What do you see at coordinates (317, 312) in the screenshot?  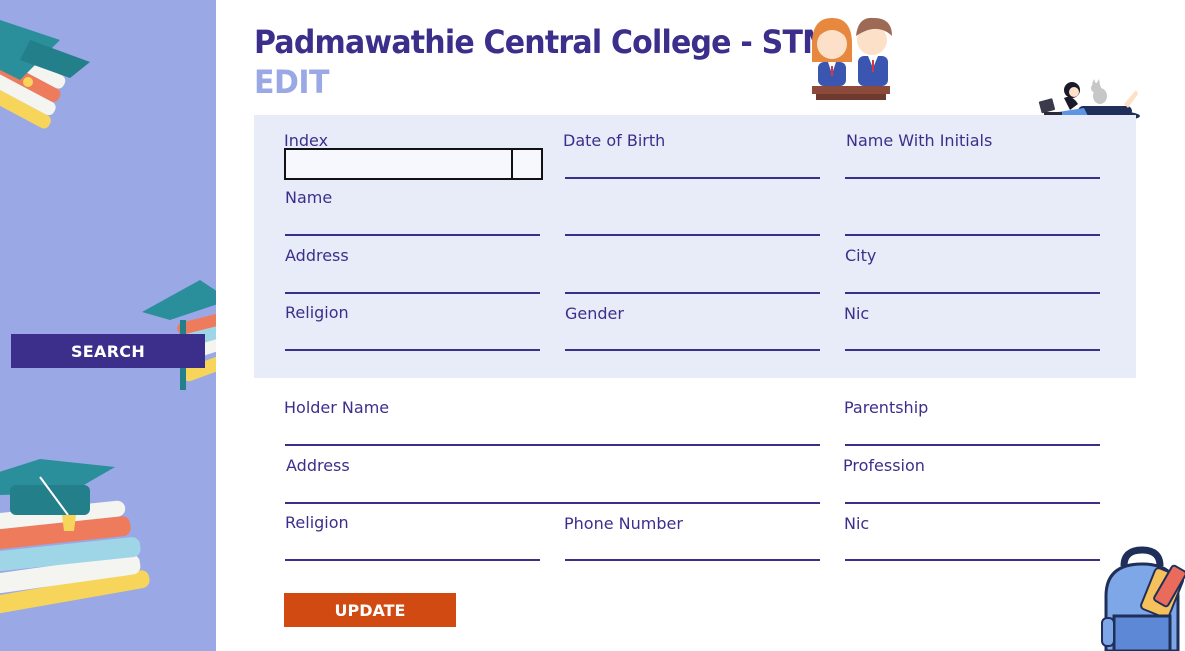 I see `religion-label: Religion` at bounding box center [317, 312].